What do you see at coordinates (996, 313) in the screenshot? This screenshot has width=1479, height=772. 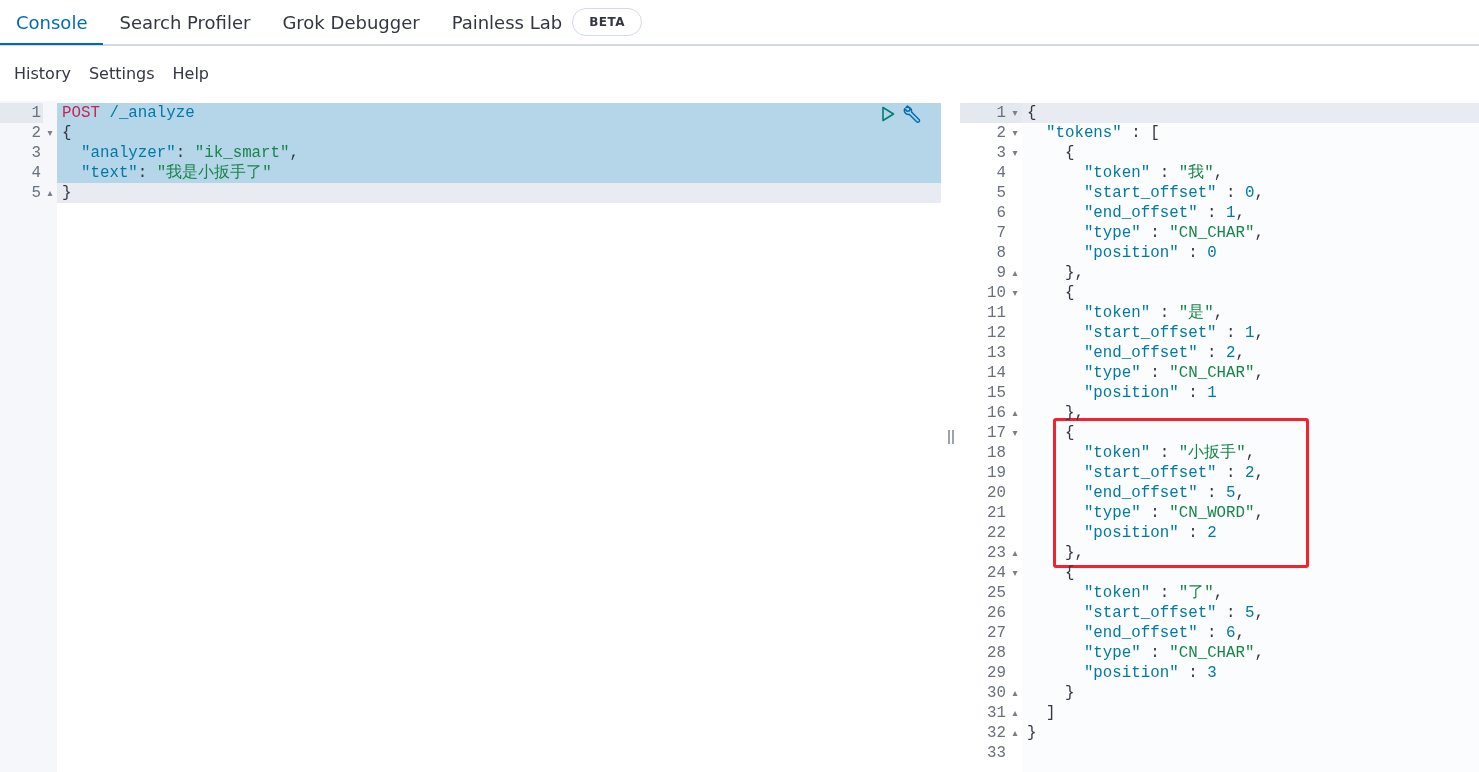 I see `line-number: 11` at bounding box center [996, 313].